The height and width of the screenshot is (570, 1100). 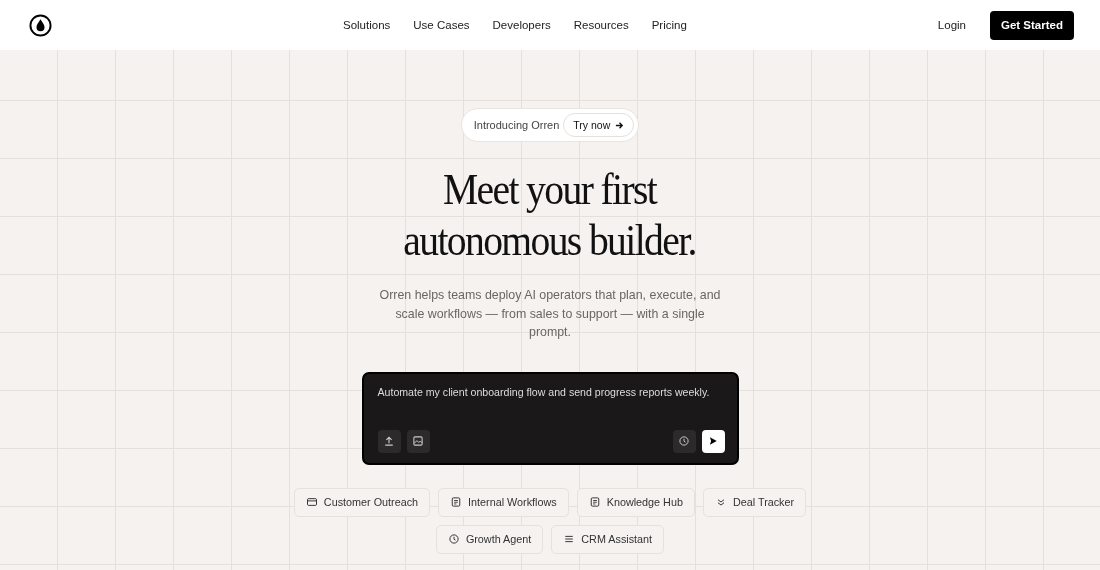 I want to click on image-button, so click(x=418, y=441).